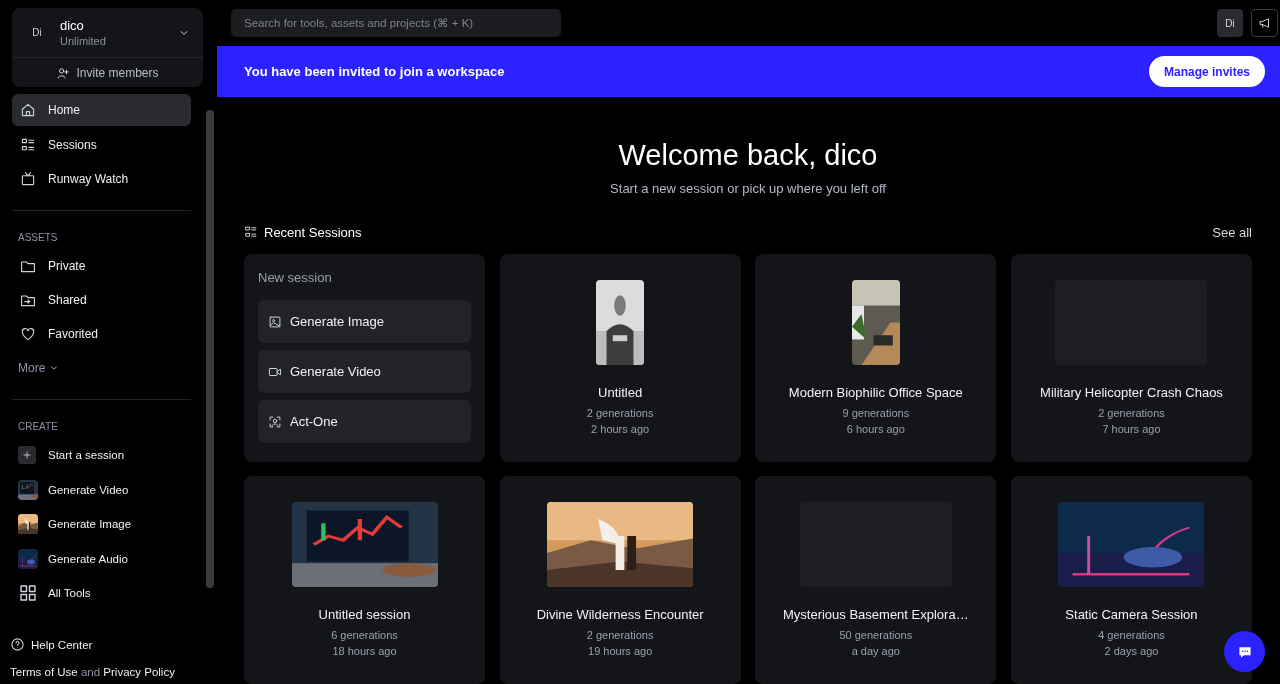  Describe the element at coordinates (876, 635) in the screenshot. I see `generation-count: 50 generations` at that location.